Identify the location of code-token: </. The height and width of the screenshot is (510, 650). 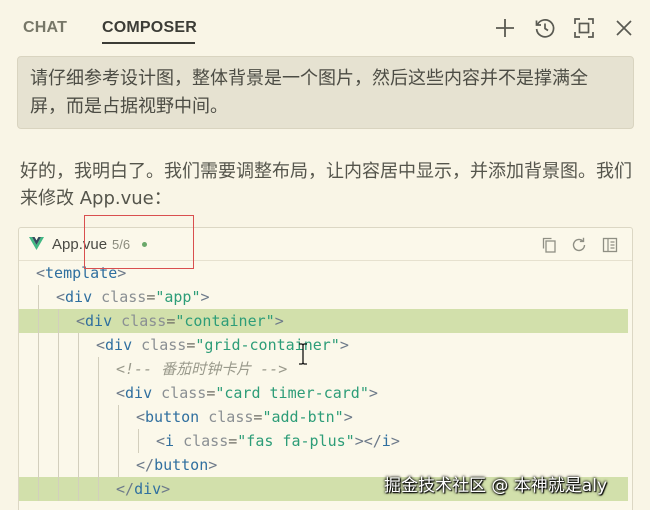
(145, 465).